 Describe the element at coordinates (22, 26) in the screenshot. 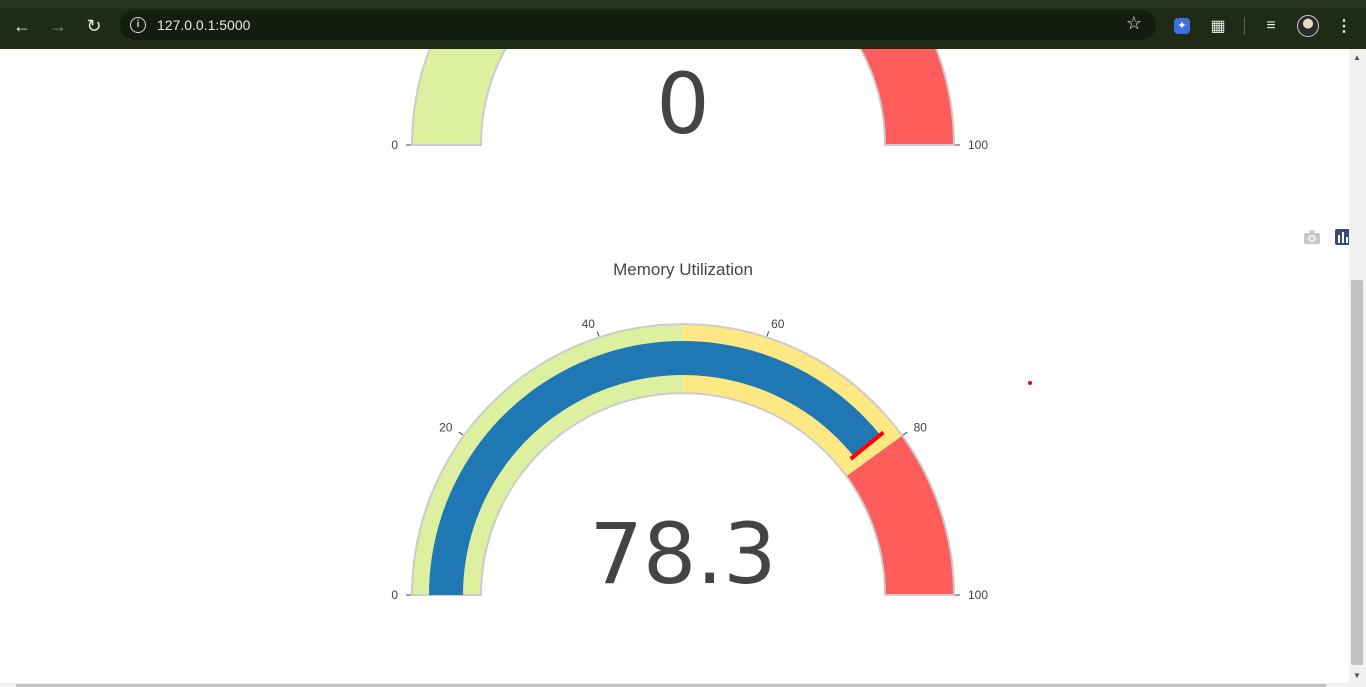

I see `back-icon: ←` at that location.